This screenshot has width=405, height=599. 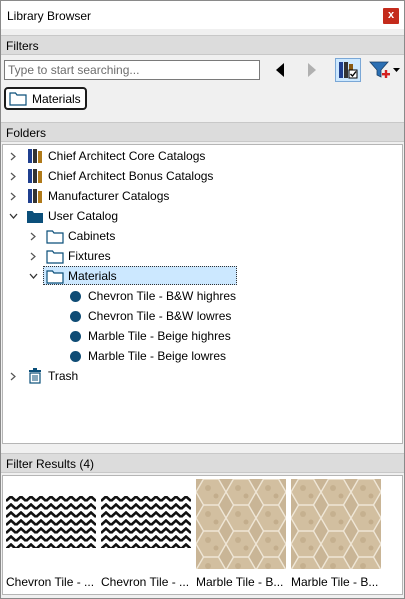 I want to click on filter-results-header-label: Filter Results (4), so click(x=50, y=464).